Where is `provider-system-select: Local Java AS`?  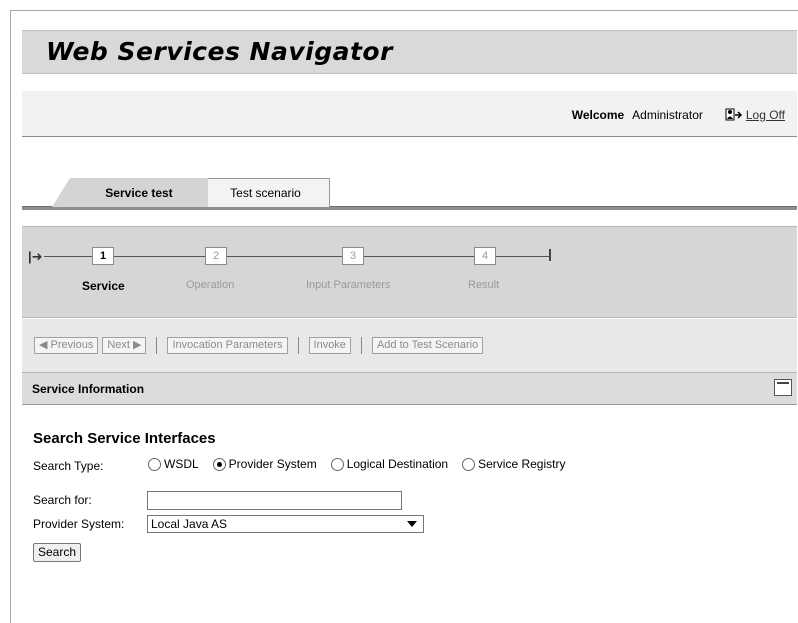
provider-system-select: Local Java AS is located at coordinates (285, 524).